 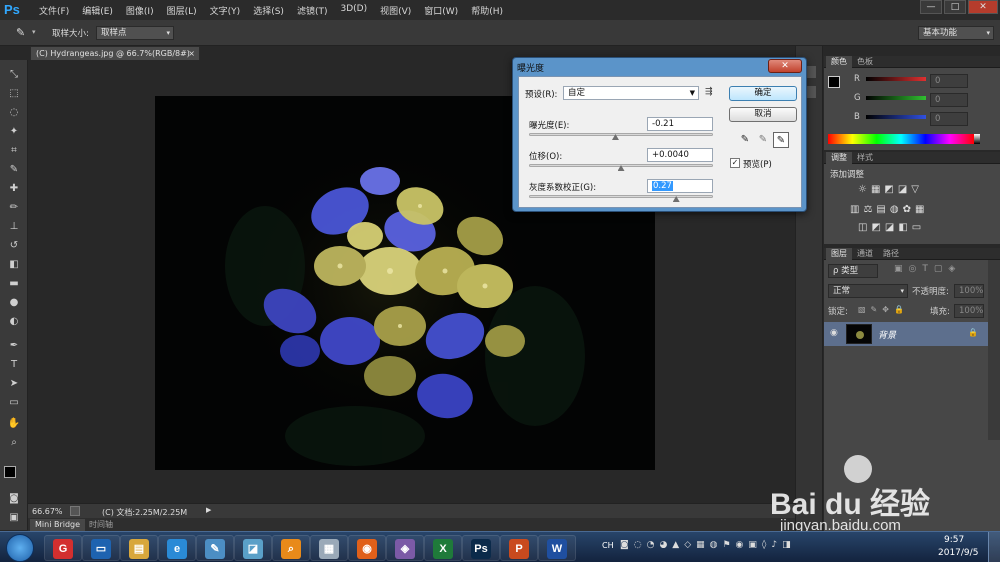 What do you see at coordinates (865, 254) in the screenshot?
I see `tab-channels: 通道` at bounding box center [865, 254].